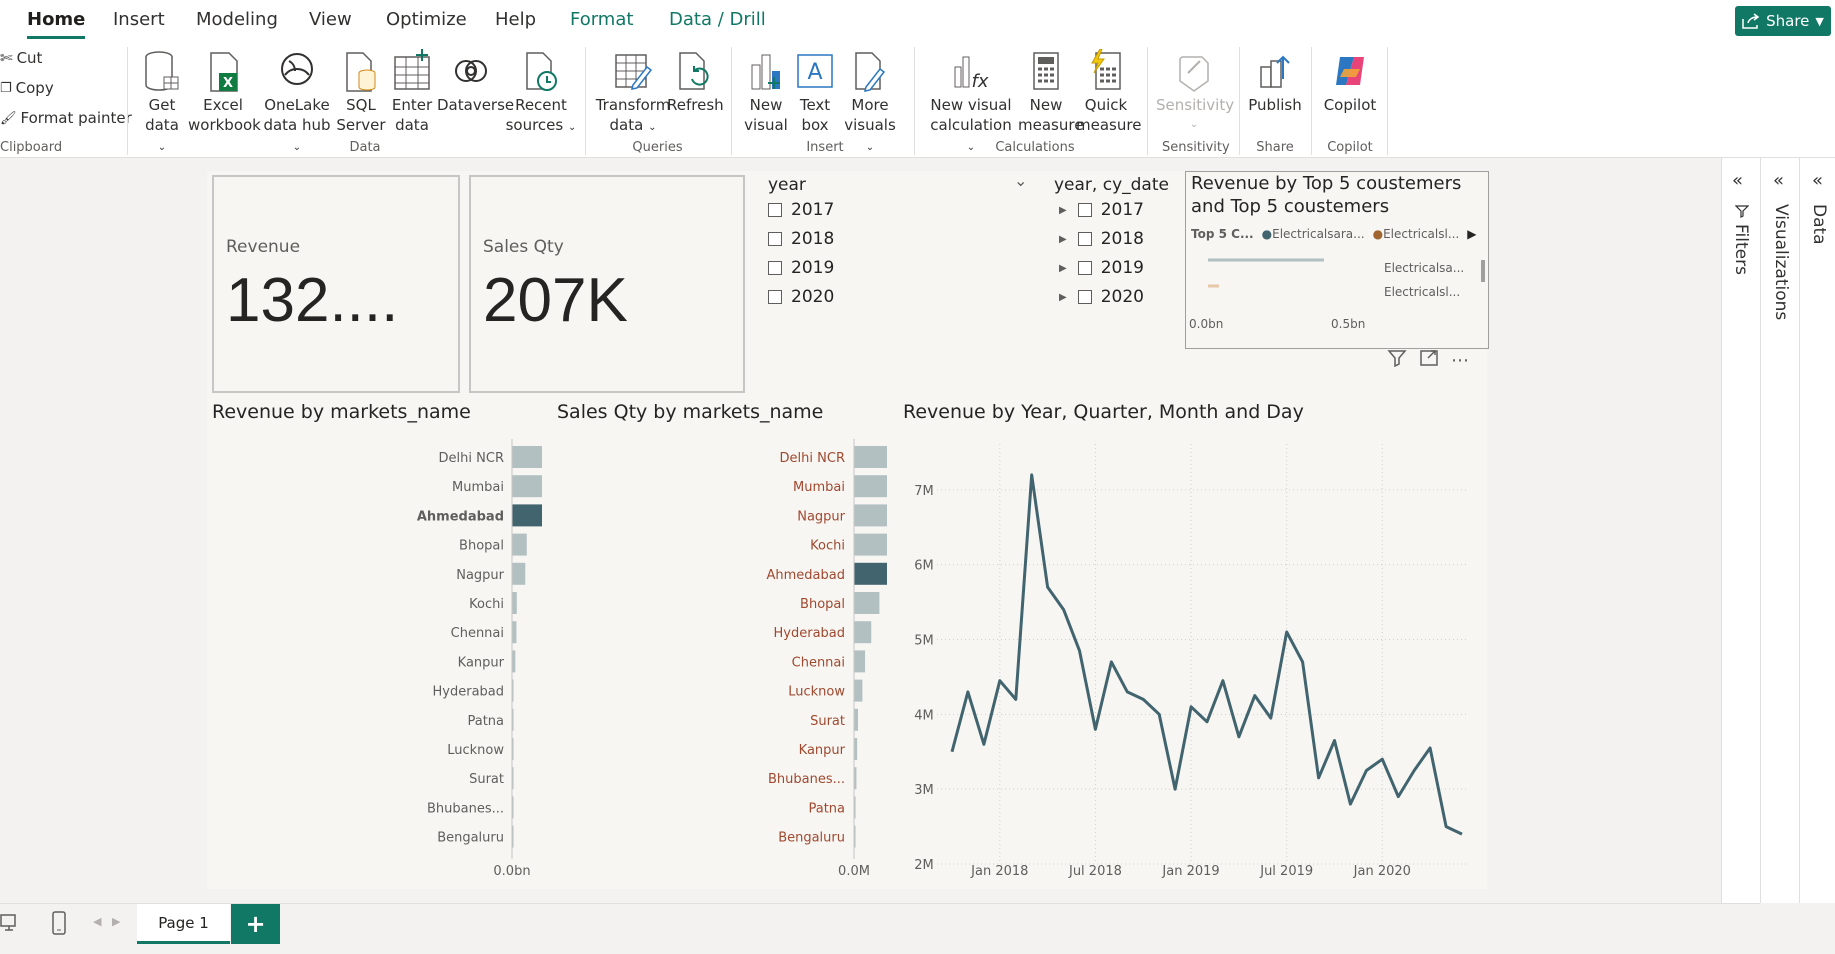  Describe the element at coordinates (1783, 21) in the screenshot. I see `share-button: Share ▼` at that location.